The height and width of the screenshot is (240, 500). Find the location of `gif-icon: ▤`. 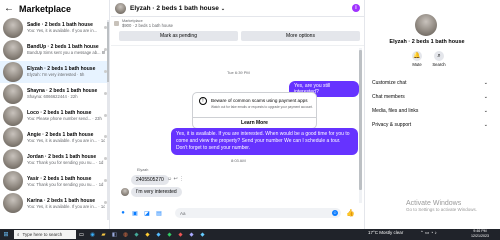

gif-icon: ▤ is located at coordinates (159, 213).